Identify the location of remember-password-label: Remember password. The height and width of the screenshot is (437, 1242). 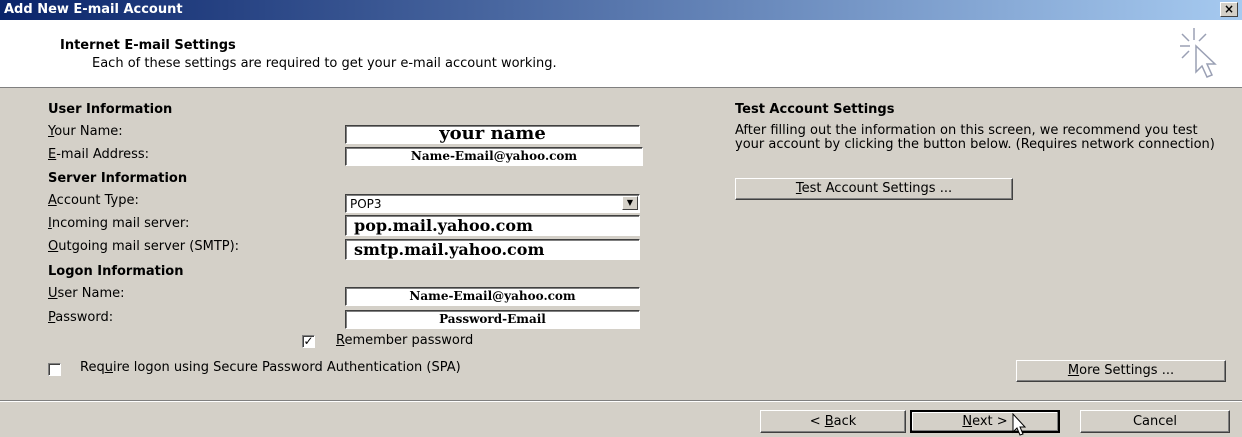
(404, 341).